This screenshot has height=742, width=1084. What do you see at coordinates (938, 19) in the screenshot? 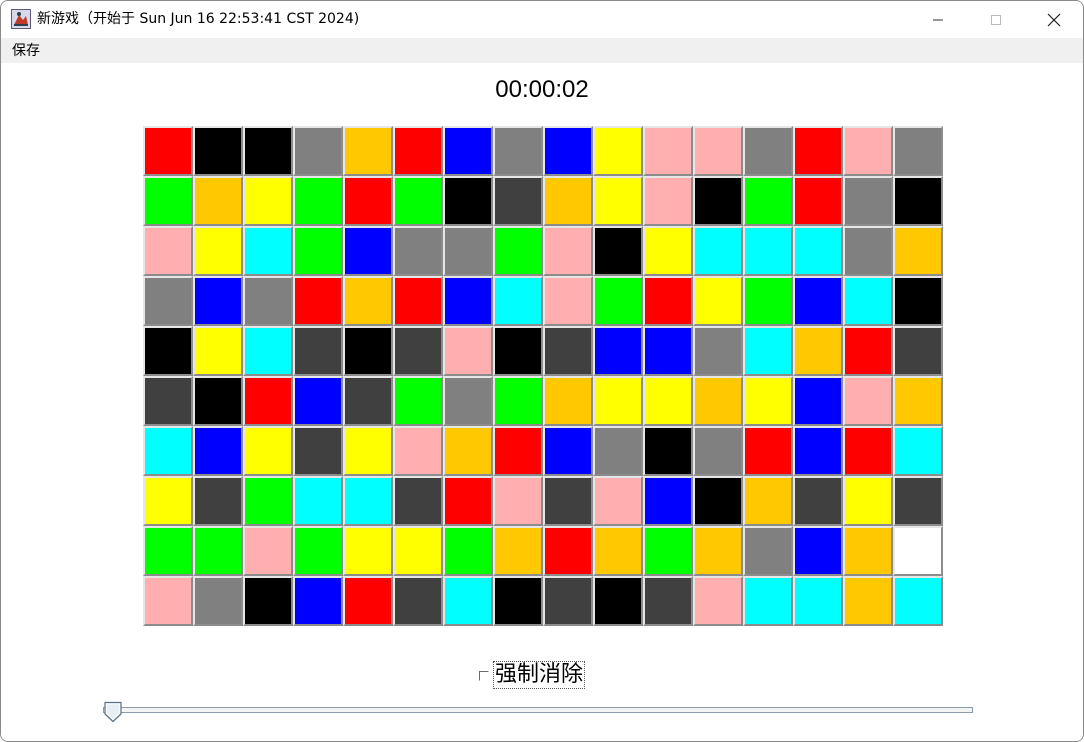
I see `minimize-button` at bounding box center [938, 19].